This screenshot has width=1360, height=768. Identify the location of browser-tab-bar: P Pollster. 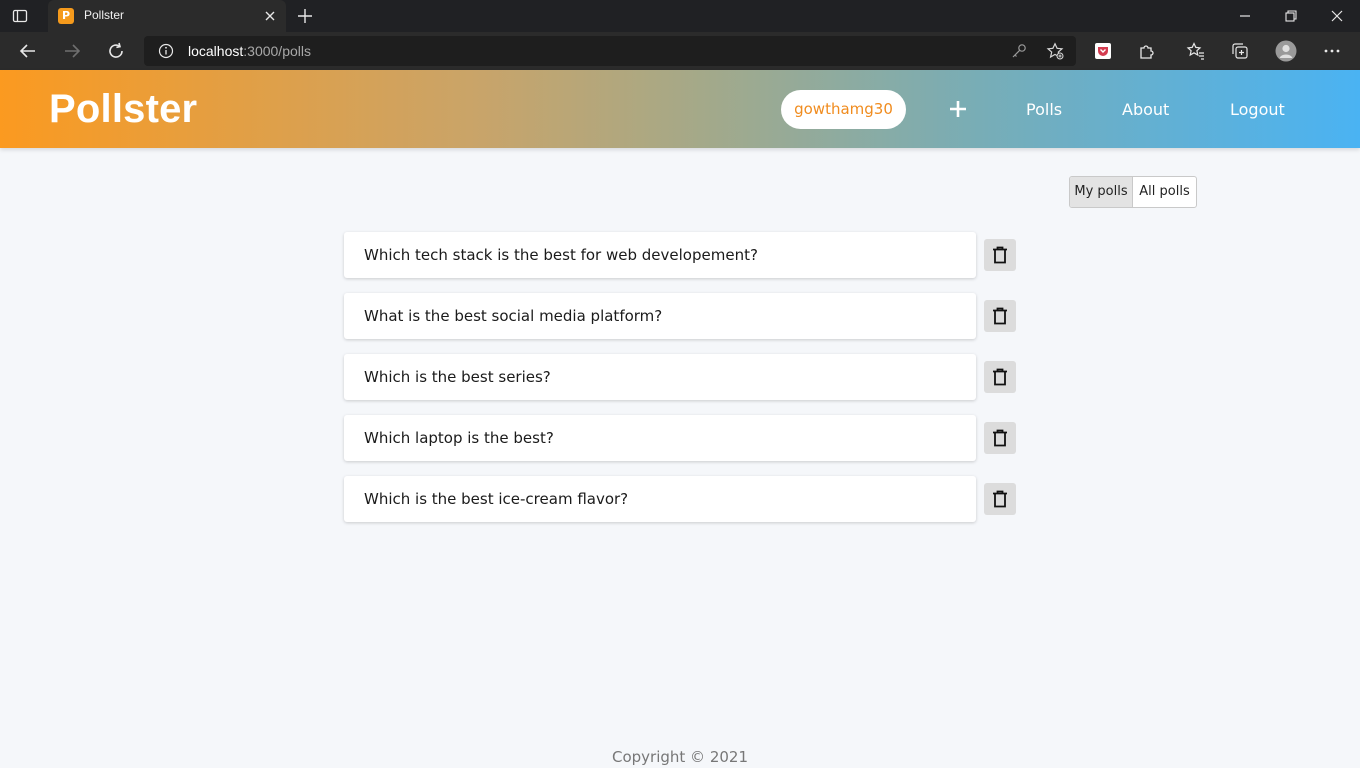
(680, 16).